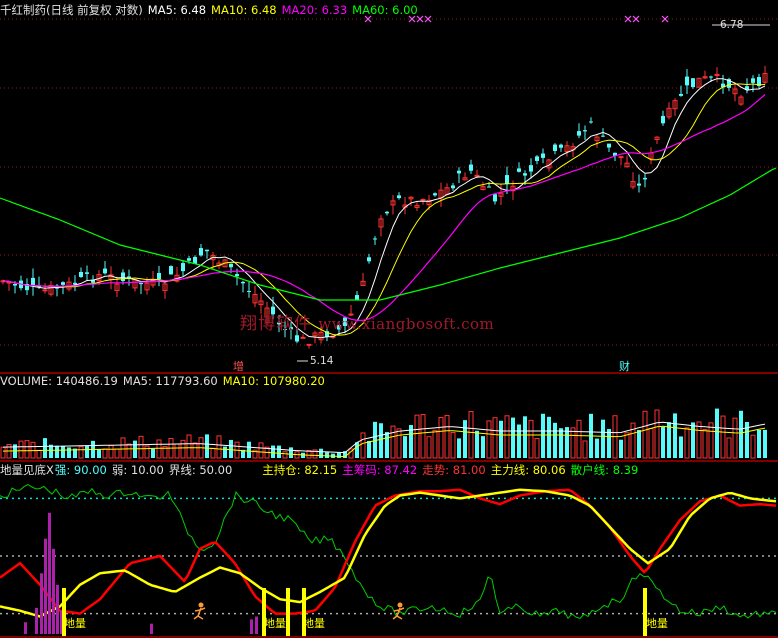 Image resolution: width=778 pixels, height=638 pixels. What do you see at coordinates (186, 381) in the screenshot?
I see `vol-ma5-value: 117793.60` at bounding box center [186, 381].